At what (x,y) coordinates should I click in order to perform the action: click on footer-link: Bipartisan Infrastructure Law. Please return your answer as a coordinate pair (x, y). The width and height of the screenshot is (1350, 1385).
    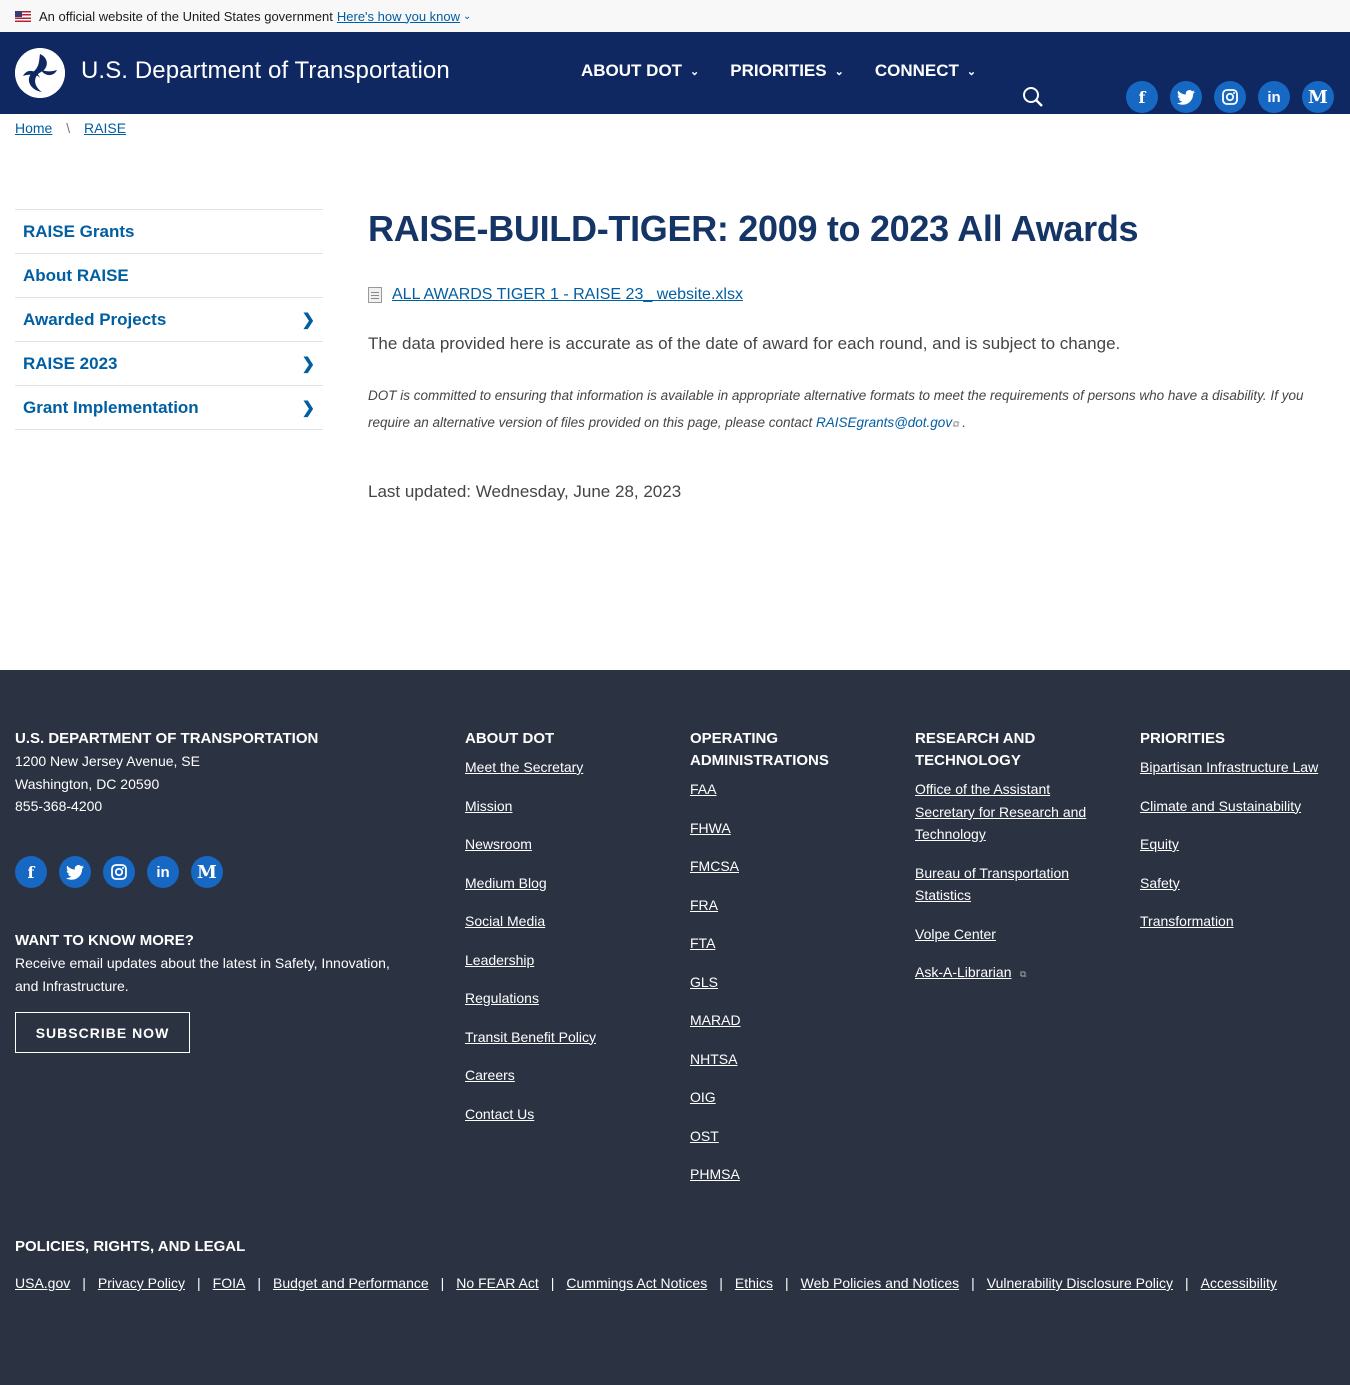
    Looking at the image, I should click on (1242, 767).